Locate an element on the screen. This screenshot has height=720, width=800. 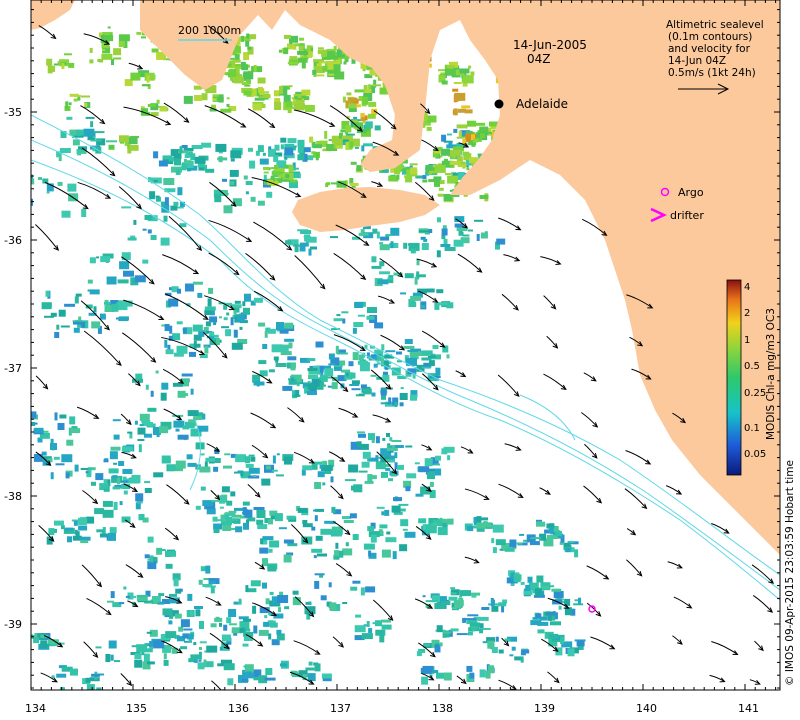
colorbar-tick: 0.05 is located at coordinates (755, 454).